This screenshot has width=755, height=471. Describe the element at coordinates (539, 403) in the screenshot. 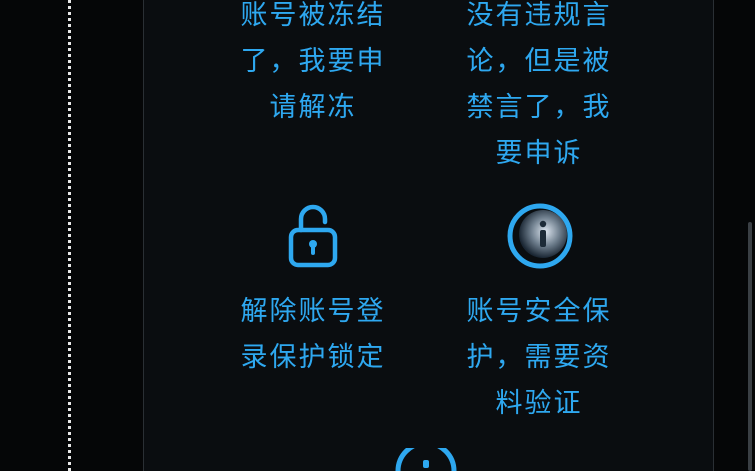

I see `option-line: 料验证` at that location.